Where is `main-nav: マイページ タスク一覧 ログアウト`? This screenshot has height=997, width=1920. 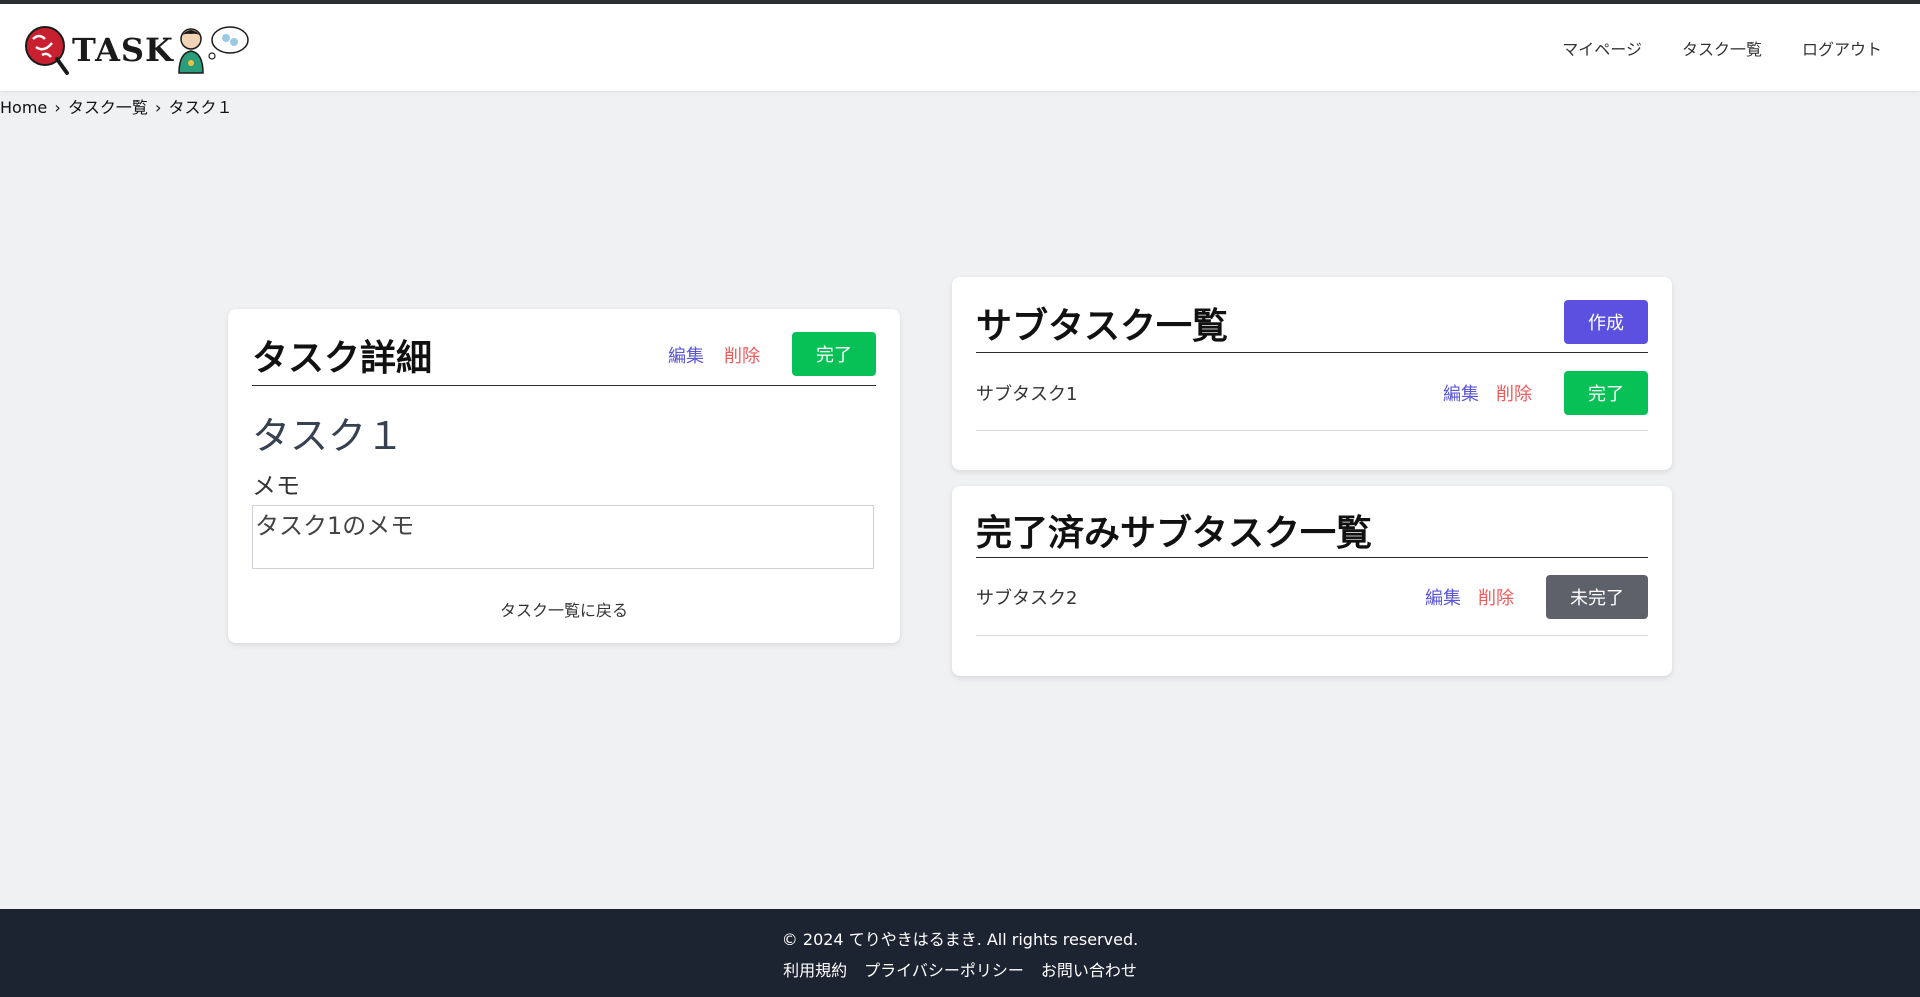
main-nav: マイページ タスク一覧 ログアウト is located at coordinates (1722, 47).